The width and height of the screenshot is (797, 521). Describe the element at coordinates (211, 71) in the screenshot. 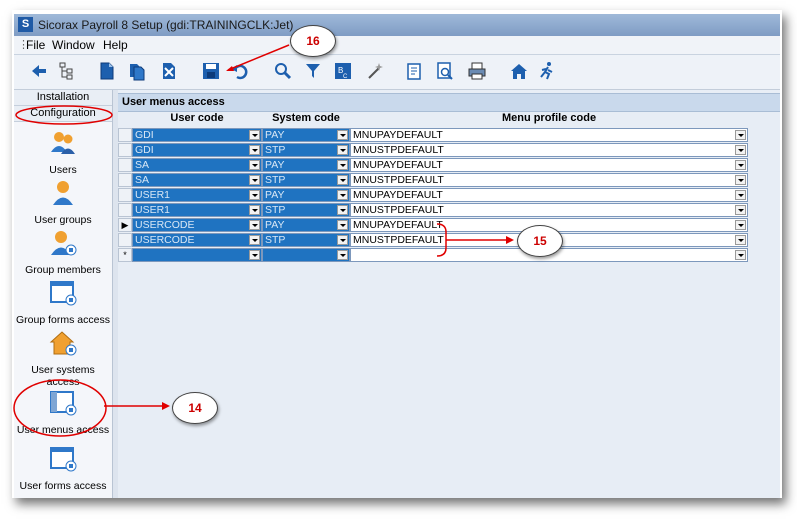

I see `save-icon` at that location.